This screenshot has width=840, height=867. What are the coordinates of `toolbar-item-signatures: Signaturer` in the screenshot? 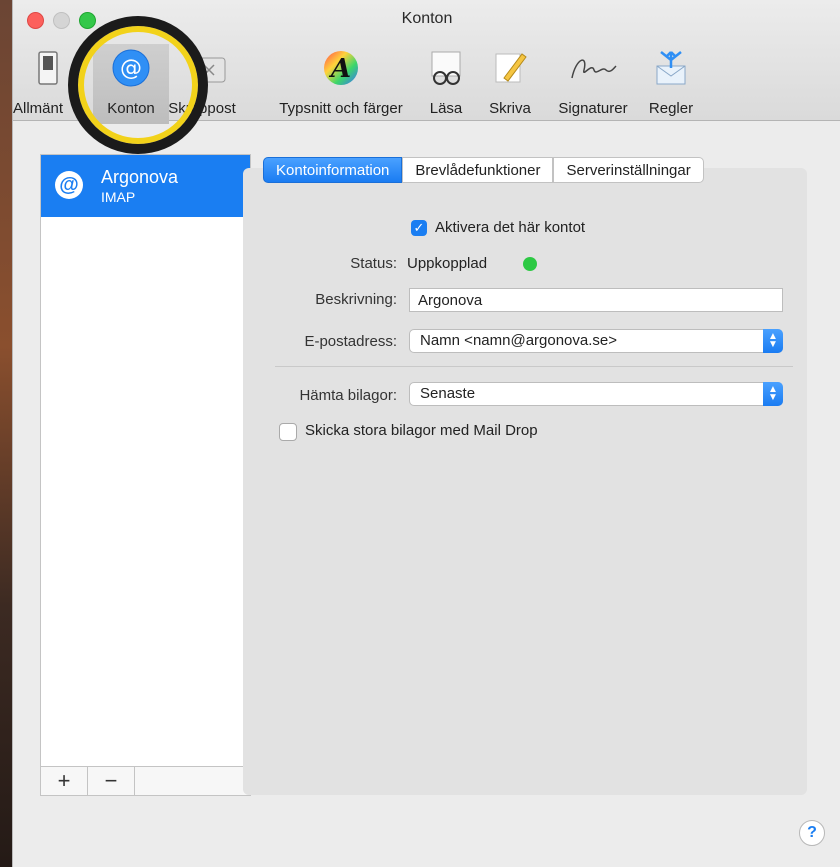 It's located at (593, 84).